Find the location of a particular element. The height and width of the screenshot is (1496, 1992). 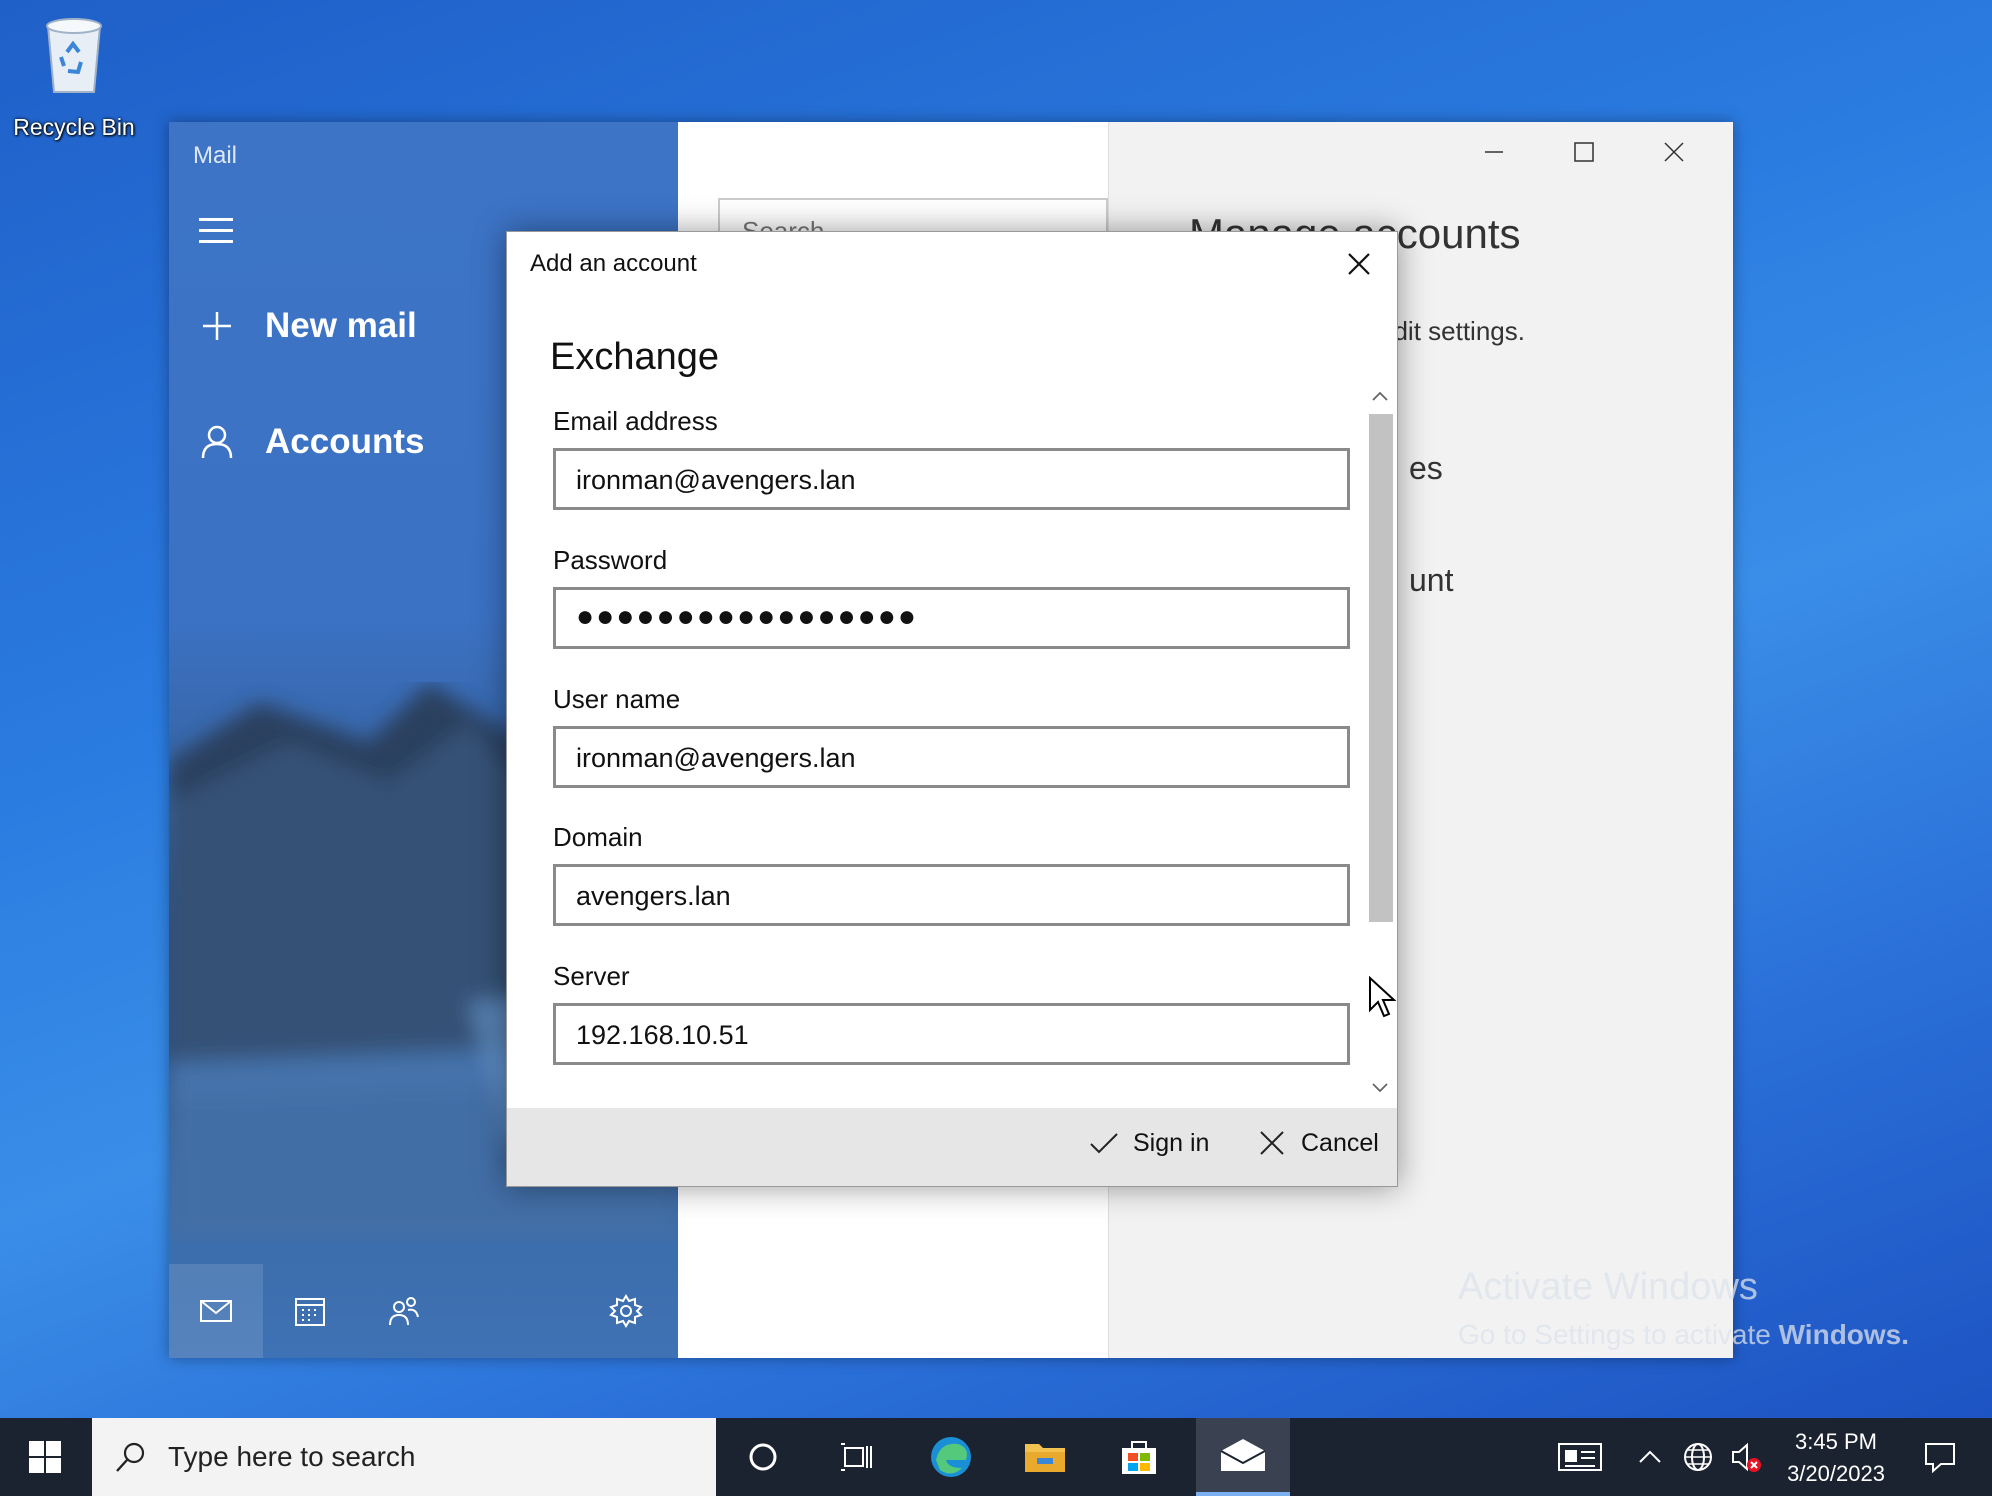

notification-icon is located at coordinates (1940, 1458).